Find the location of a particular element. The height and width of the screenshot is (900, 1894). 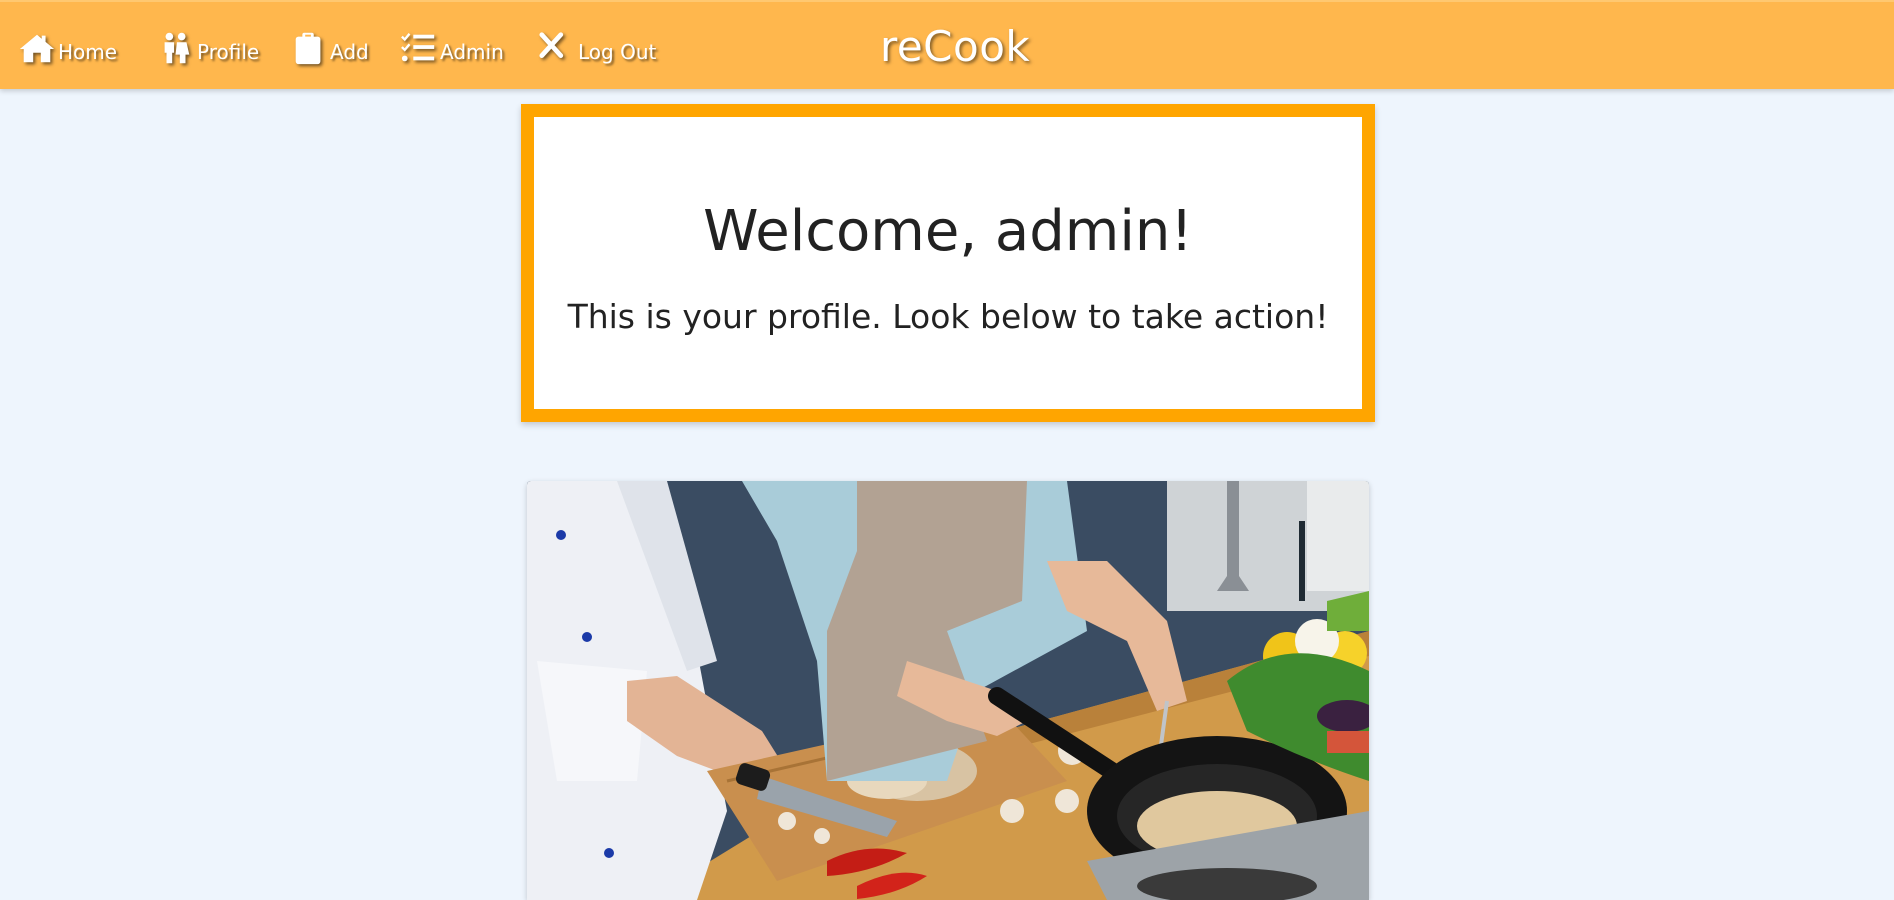

nav-add-link: Add is located at coordinates (329, 48).